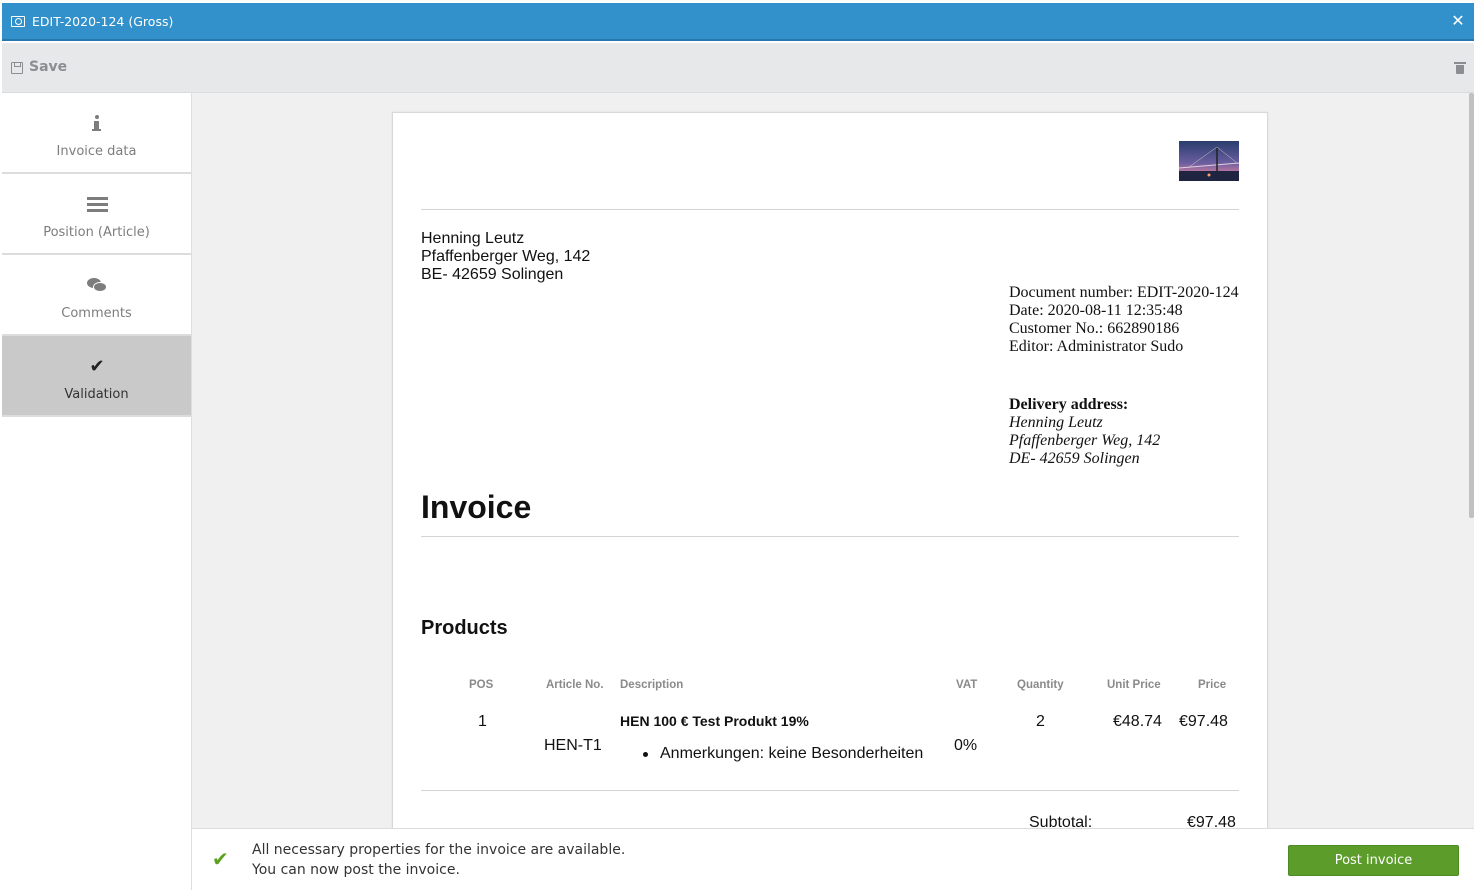  Describe the element at coordinates (476, 507) in the screenshot. I see `invoice-heading: Invoice` at that location.